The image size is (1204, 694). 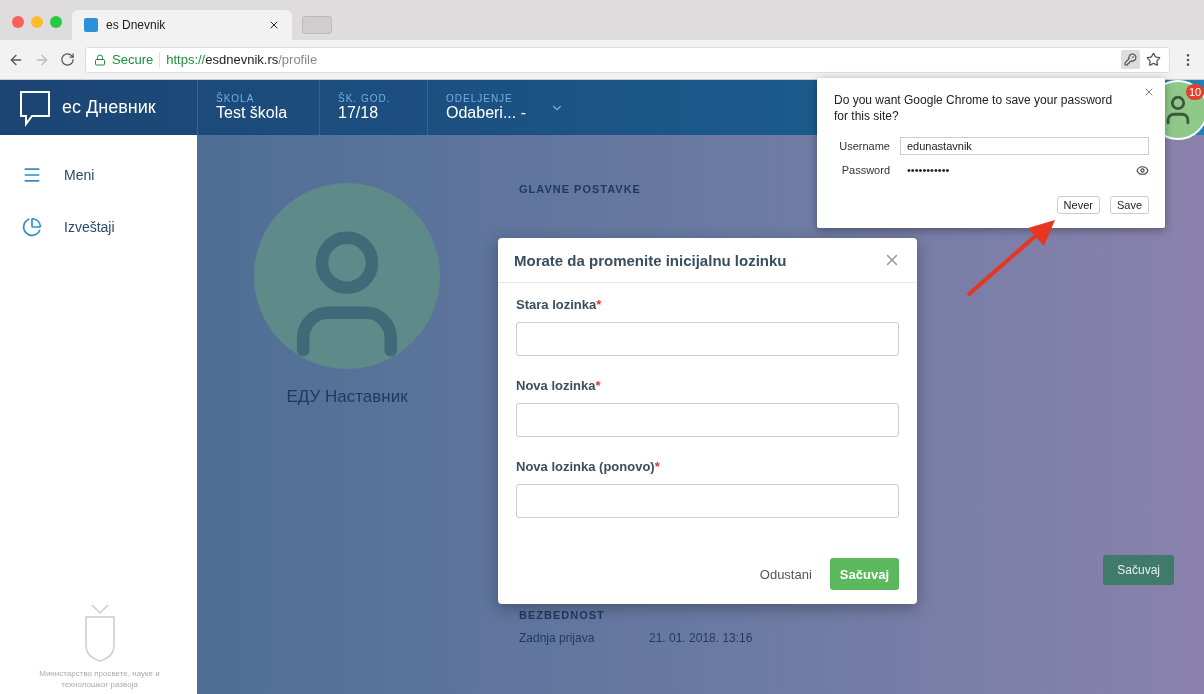 I want to click on section-heading: BEZBEDNOST, so click(x=562, y=615).